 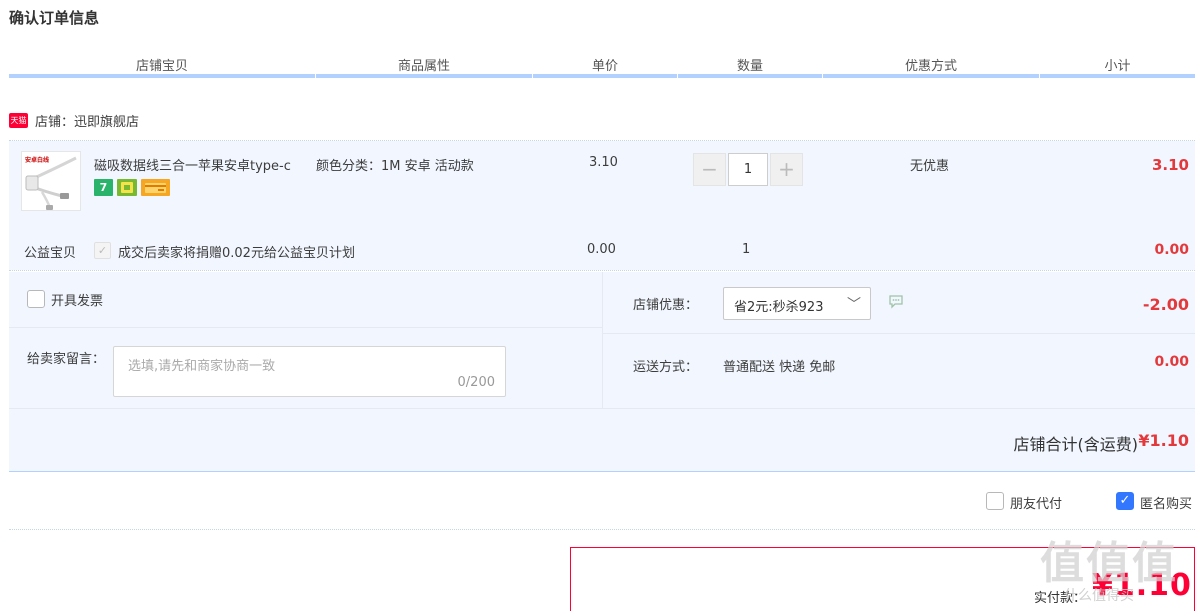 I want to click on store-discount-label: 店铺优惠：, so click(x=666, y=305).